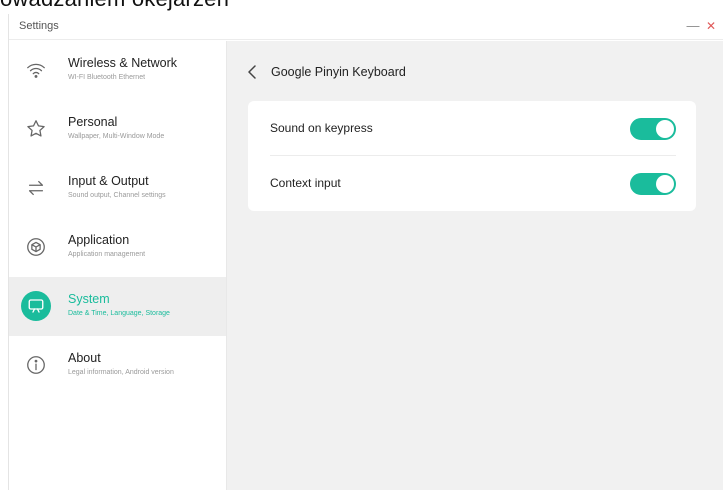 Image resolution: width=723 pixels, height=490 pixels. What do you see at coordinates (117, 247) in the screenshot?
I see `sidebar-item-application: Application Application management` at bounding box center [117, 247].